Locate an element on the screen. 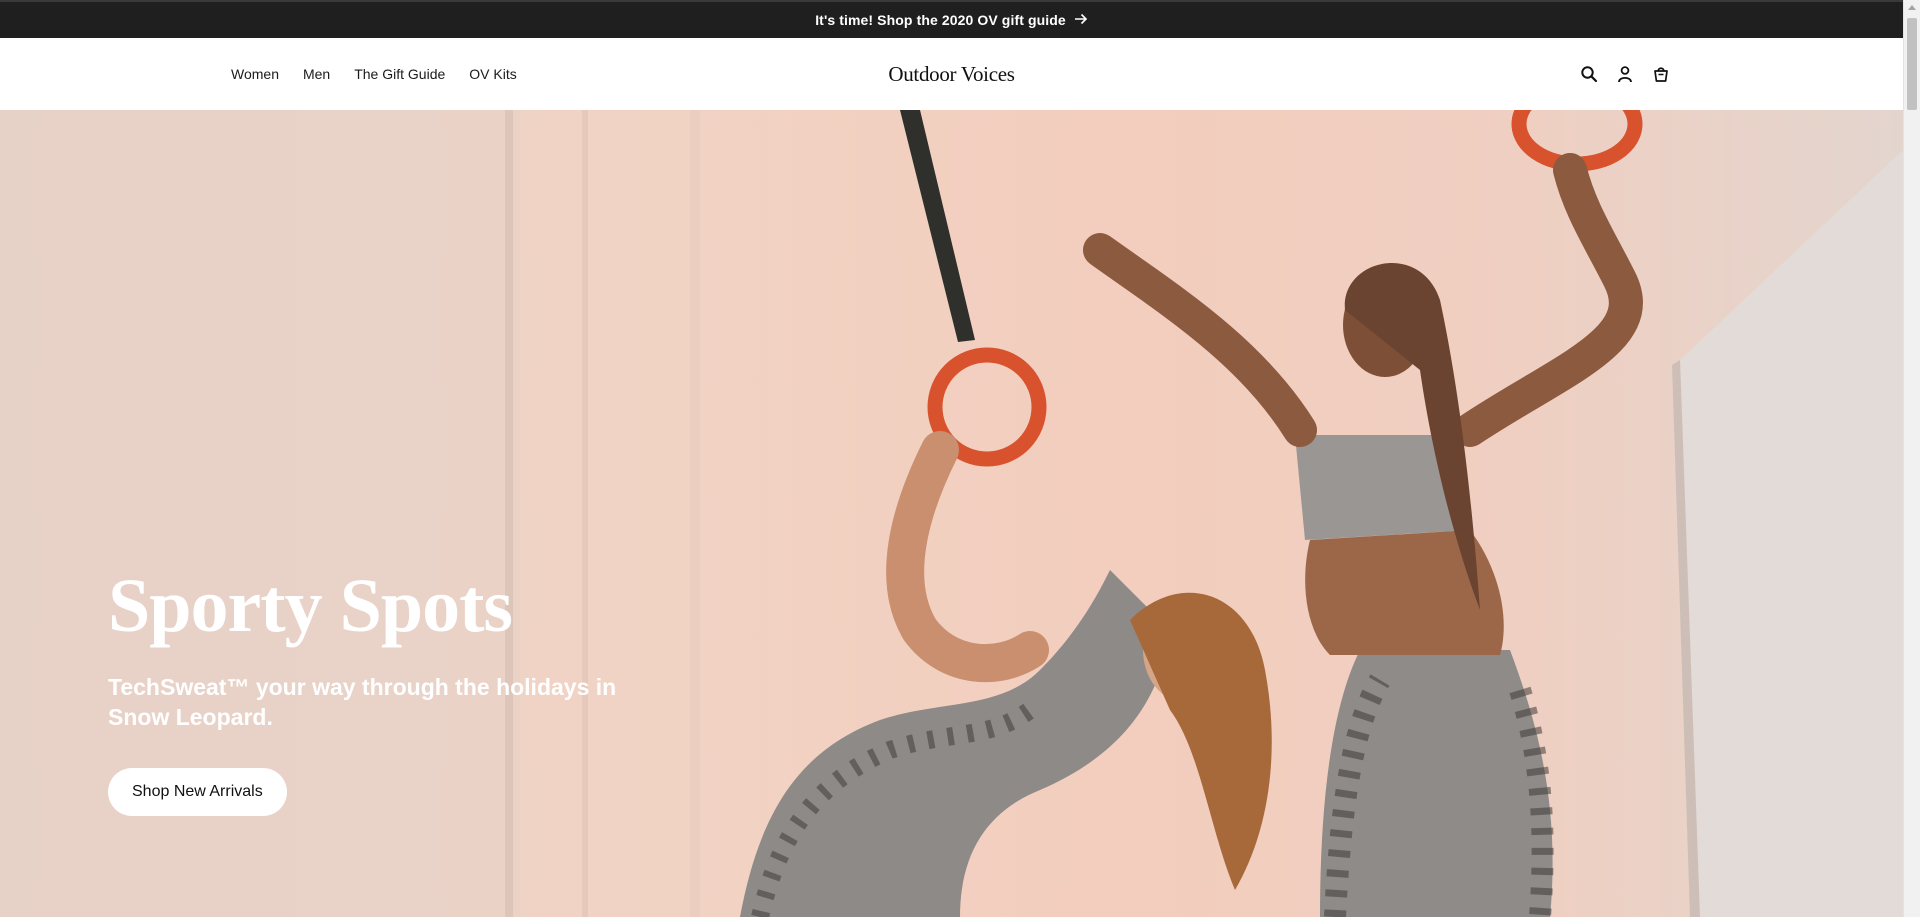 Image resolution: width=1920 pixels, height=917 pixels. shop-new-arrivals-button: Shop New Arrivals is located at coordinates (197, 792).